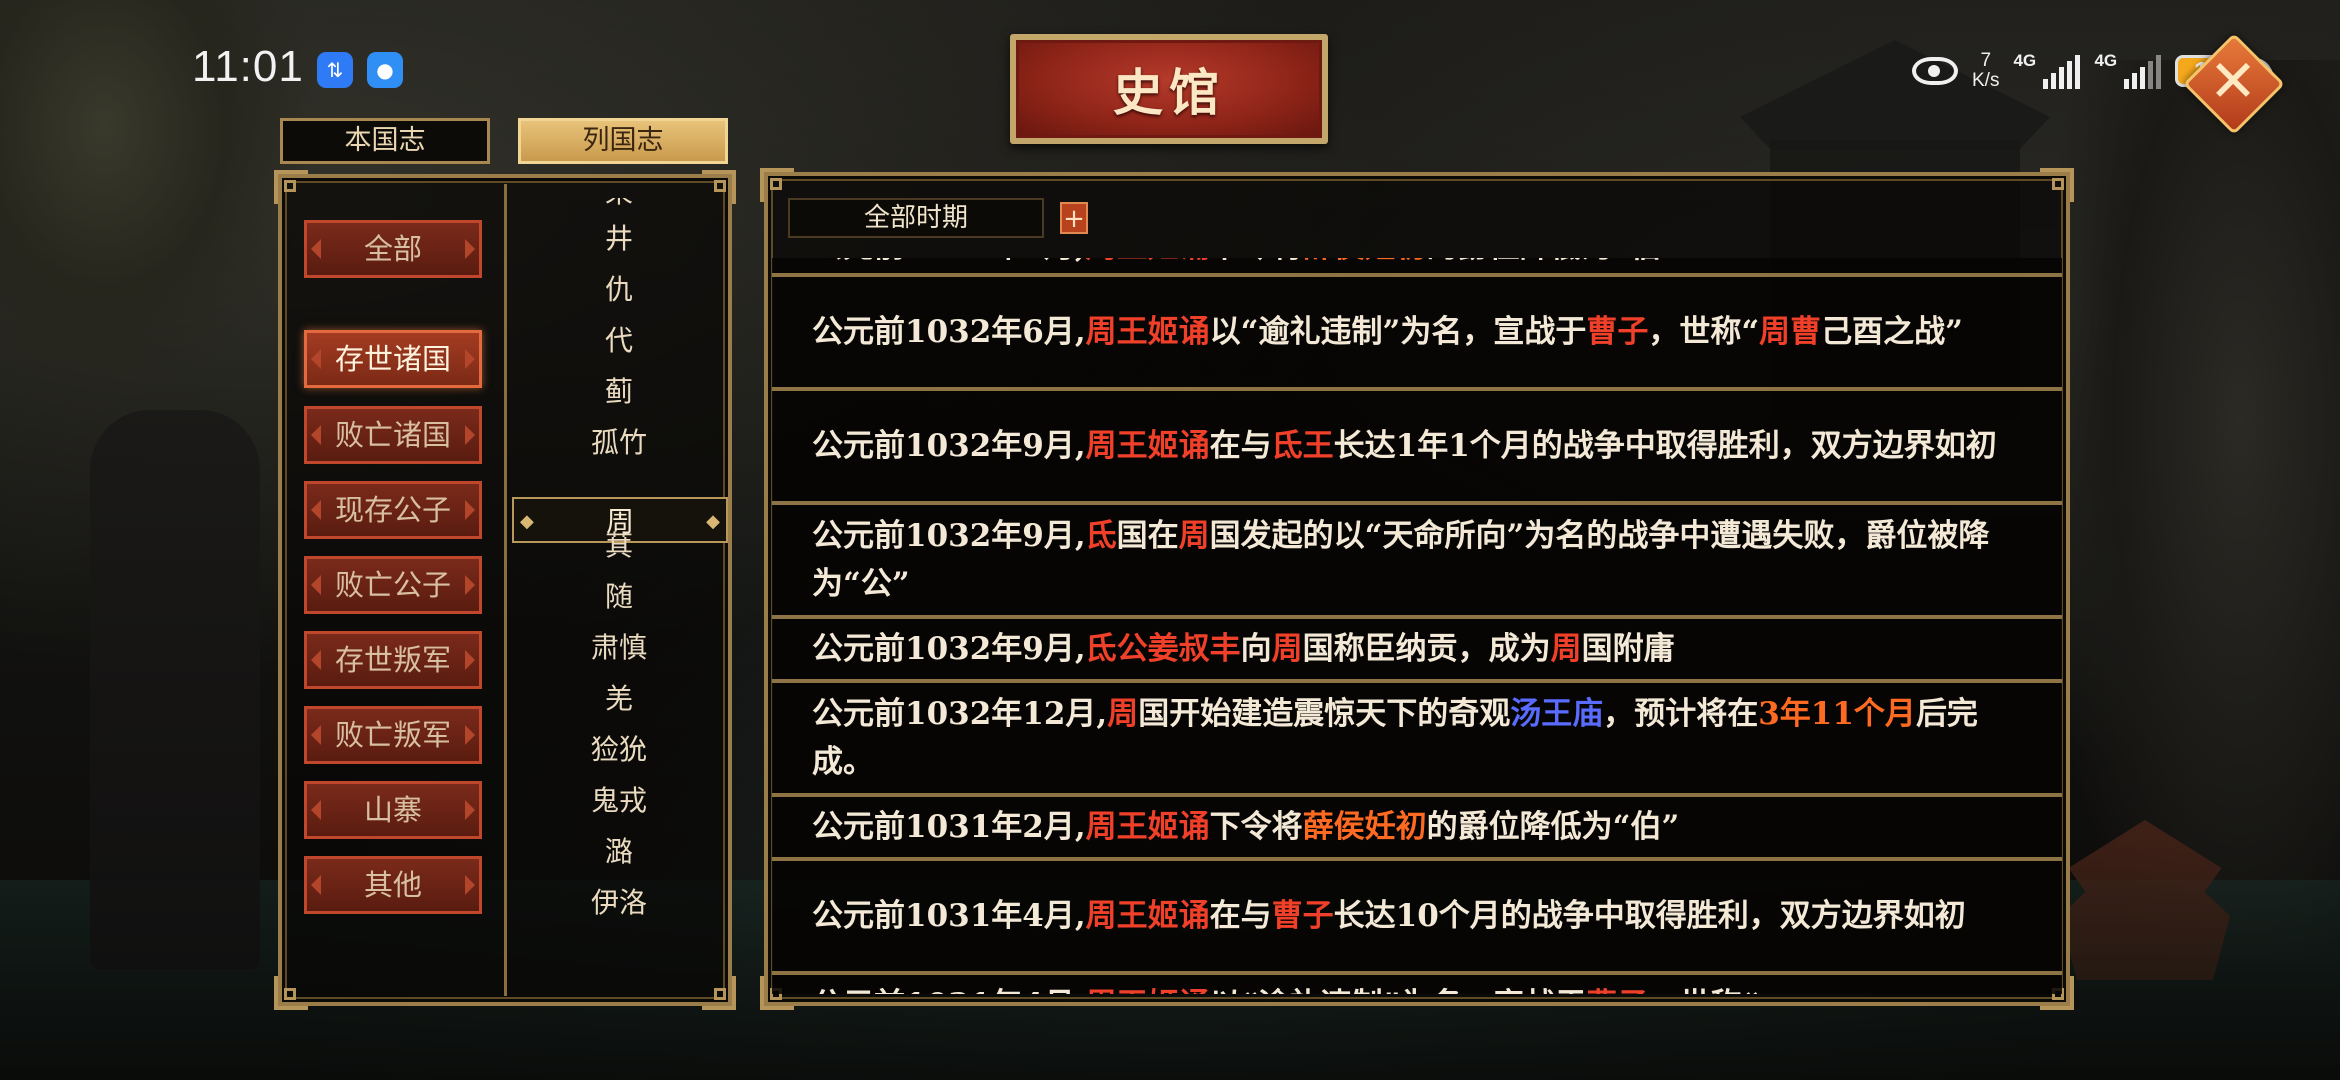 The height and width of the screenshot is (1080, 2340). What do you see at coordinates (393, 435) in the screenshot?
I see `category-fallen-states: 败亡诸国` at bounding box center [393, 435].